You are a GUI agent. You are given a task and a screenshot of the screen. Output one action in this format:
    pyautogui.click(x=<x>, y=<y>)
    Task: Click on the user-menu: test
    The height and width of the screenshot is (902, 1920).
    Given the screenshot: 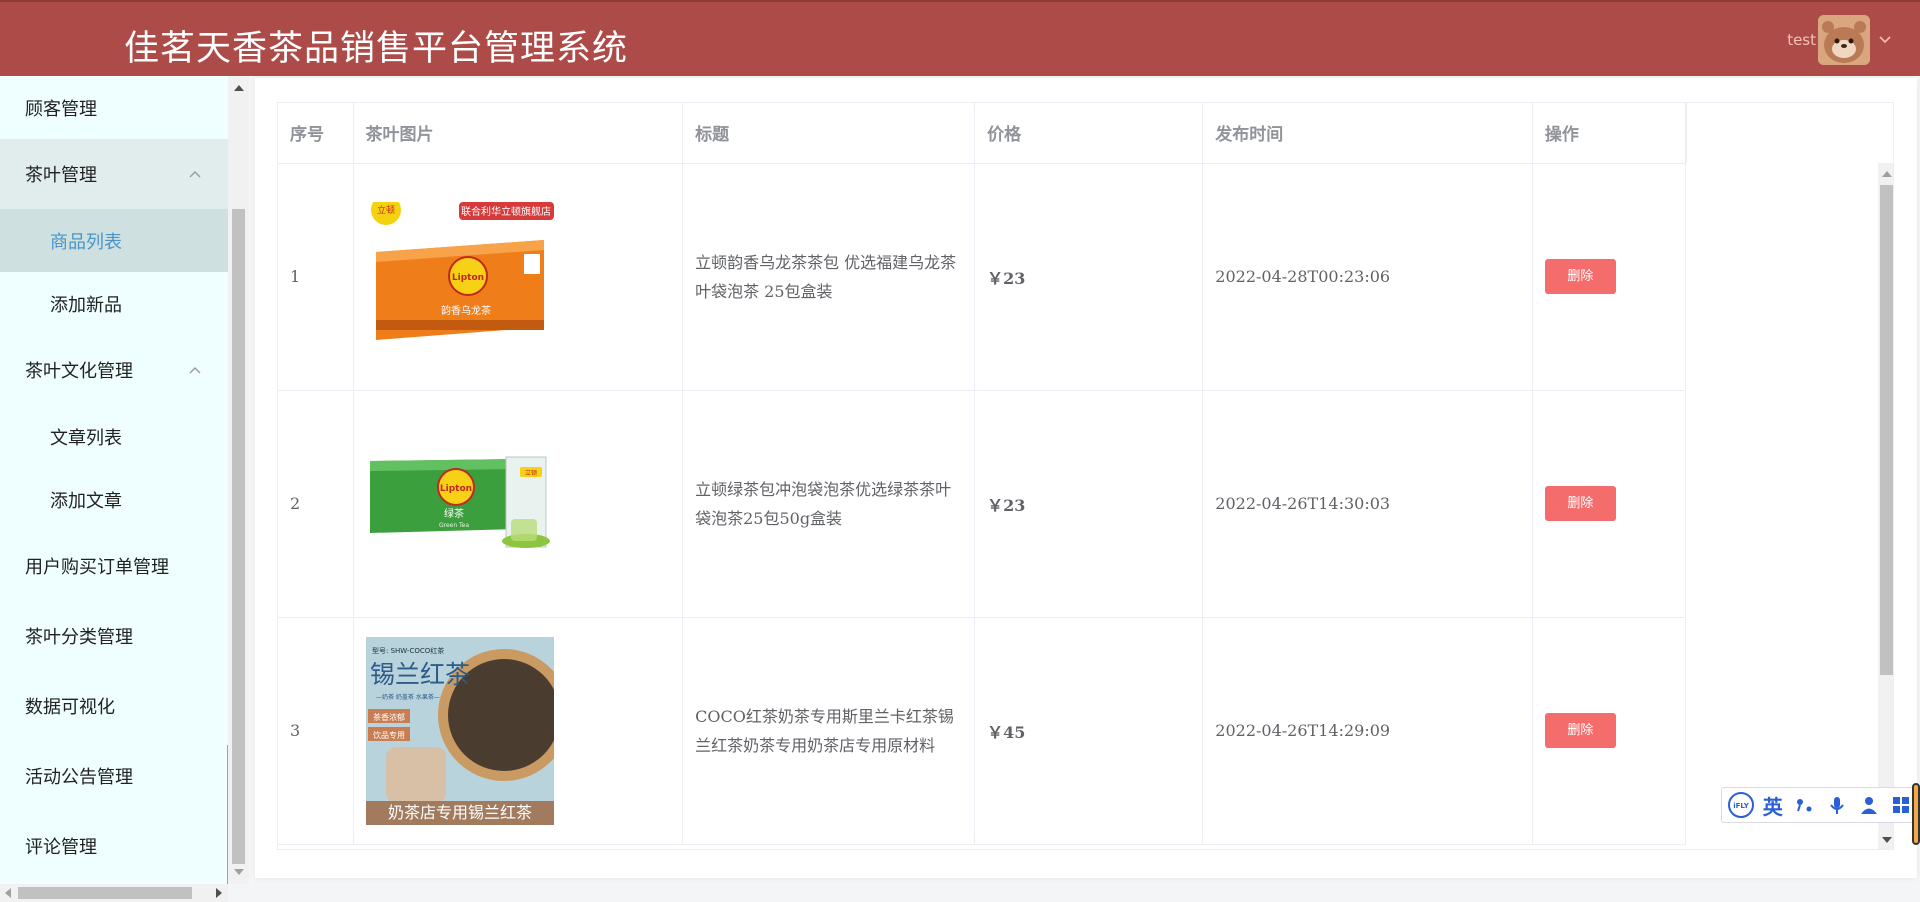 What is the action you would take?
    pyautogui.click(x=1839, y=40)
    